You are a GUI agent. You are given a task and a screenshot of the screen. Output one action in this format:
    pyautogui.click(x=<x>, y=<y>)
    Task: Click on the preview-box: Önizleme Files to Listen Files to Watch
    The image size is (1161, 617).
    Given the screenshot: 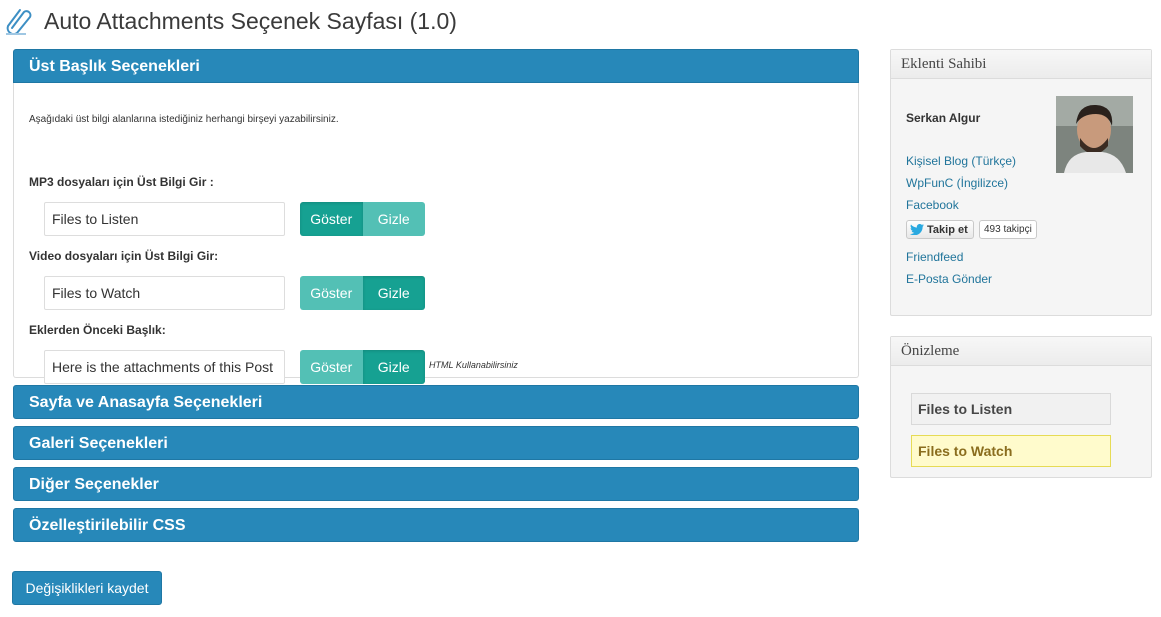 What is the action you would take?
    pyautogui.click(x=1021, y=407)
    